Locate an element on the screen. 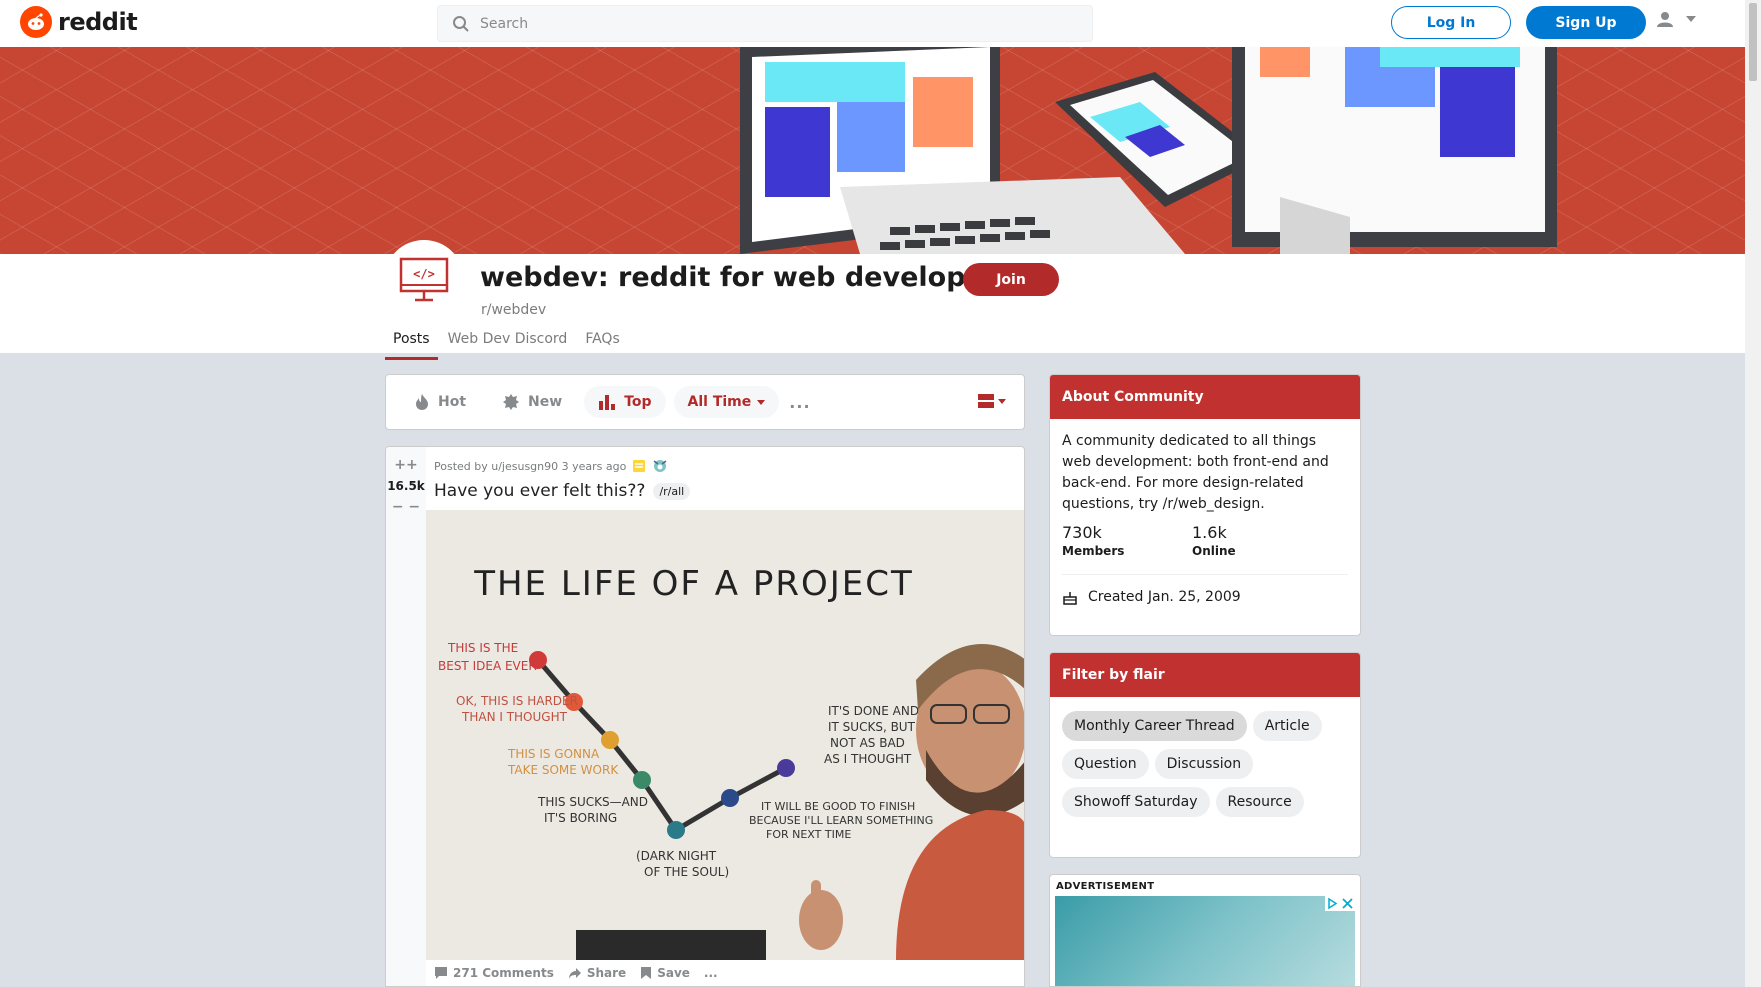 This screenshot has height=987, width=1761. flair-discussion: Discussion is located at coordinates (1204, 764).